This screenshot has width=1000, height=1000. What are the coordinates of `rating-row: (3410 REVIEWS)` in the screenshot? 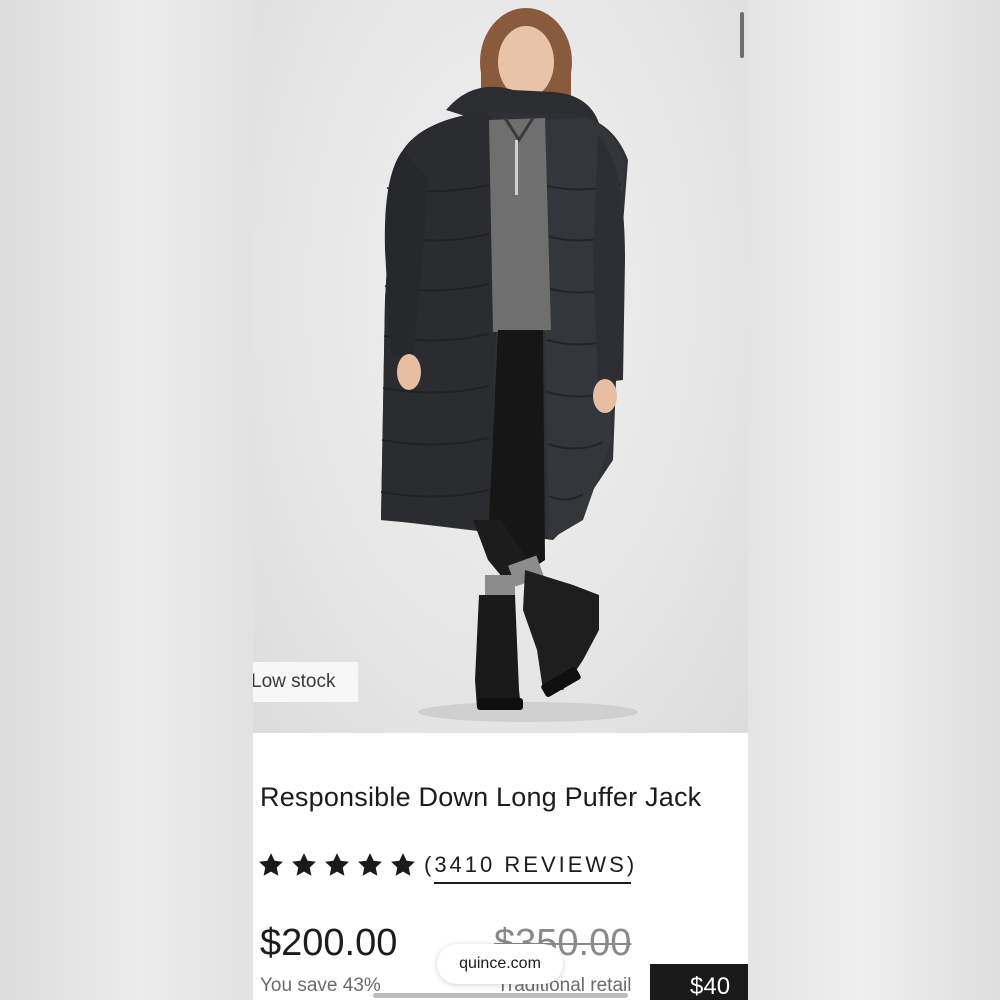 It's located at (447, 866).